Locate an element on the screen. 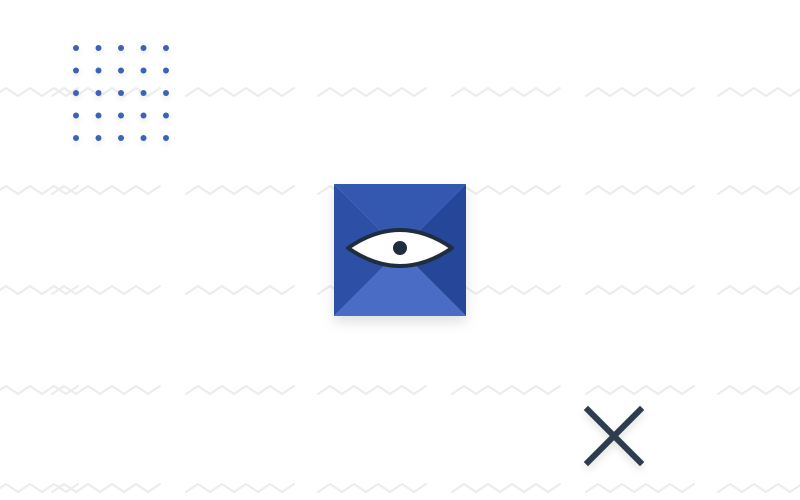 Image resolution: width=800 pixels, height=500 pixels. close-icon is located at coordinates (614, 436).